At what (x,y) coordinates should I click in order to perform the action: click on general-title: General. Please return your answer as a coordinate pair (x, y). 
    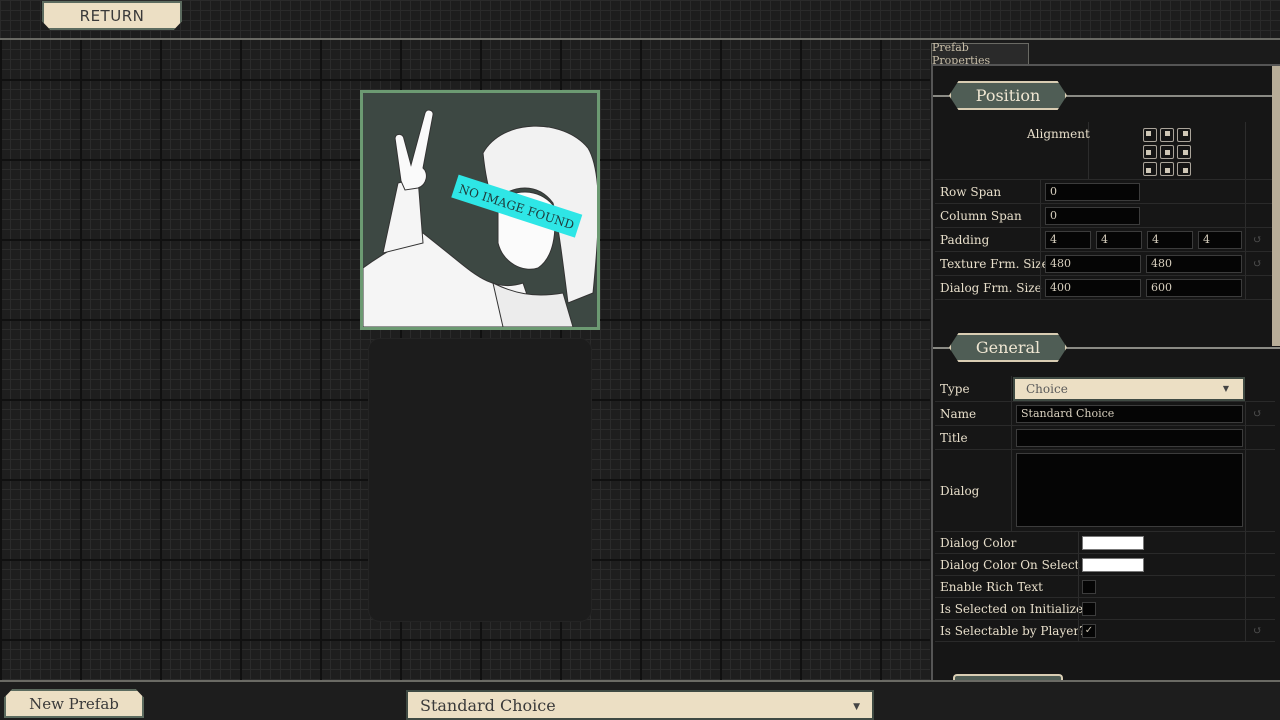
    Looking at the image, I should click on (1008, 347).